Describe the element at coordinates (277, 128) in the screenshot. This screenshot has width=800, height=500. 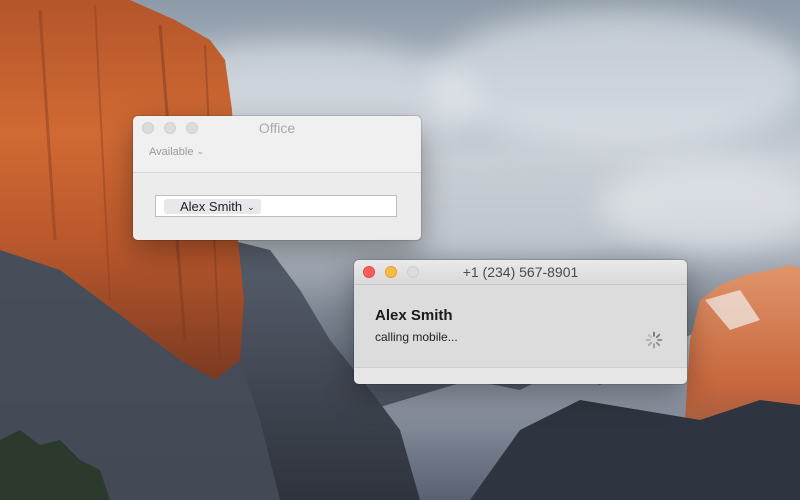
I see `office-window-title: Office` at that location.